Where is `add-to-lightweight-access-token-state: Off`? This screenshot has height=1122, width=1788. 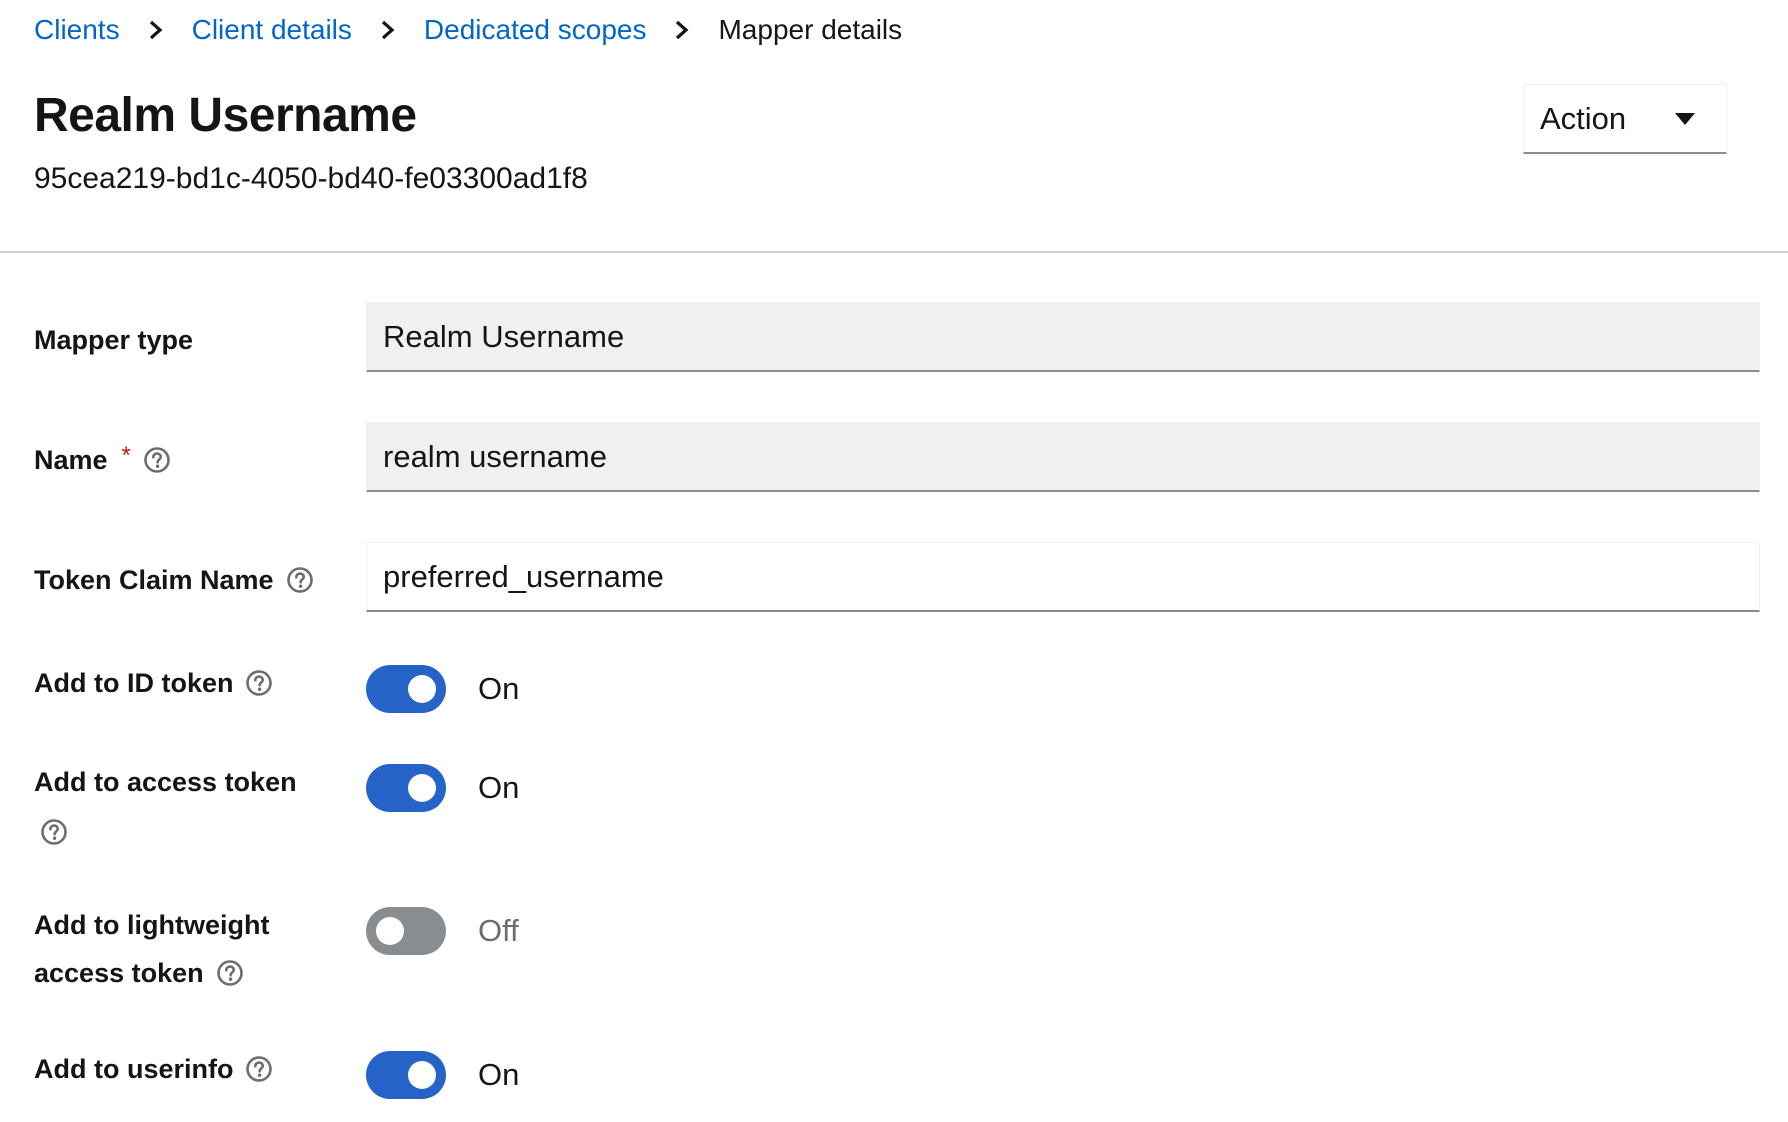
add-to-lightweight-access-token-state: Off is located at coordinates (498, 930).